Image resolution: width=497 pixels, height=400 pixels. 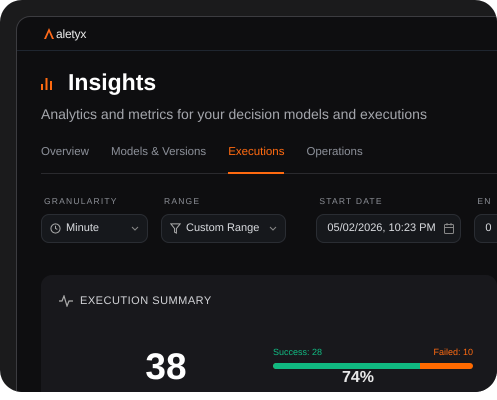 I want to click on tab: Operations, so click(x=334, y=159).